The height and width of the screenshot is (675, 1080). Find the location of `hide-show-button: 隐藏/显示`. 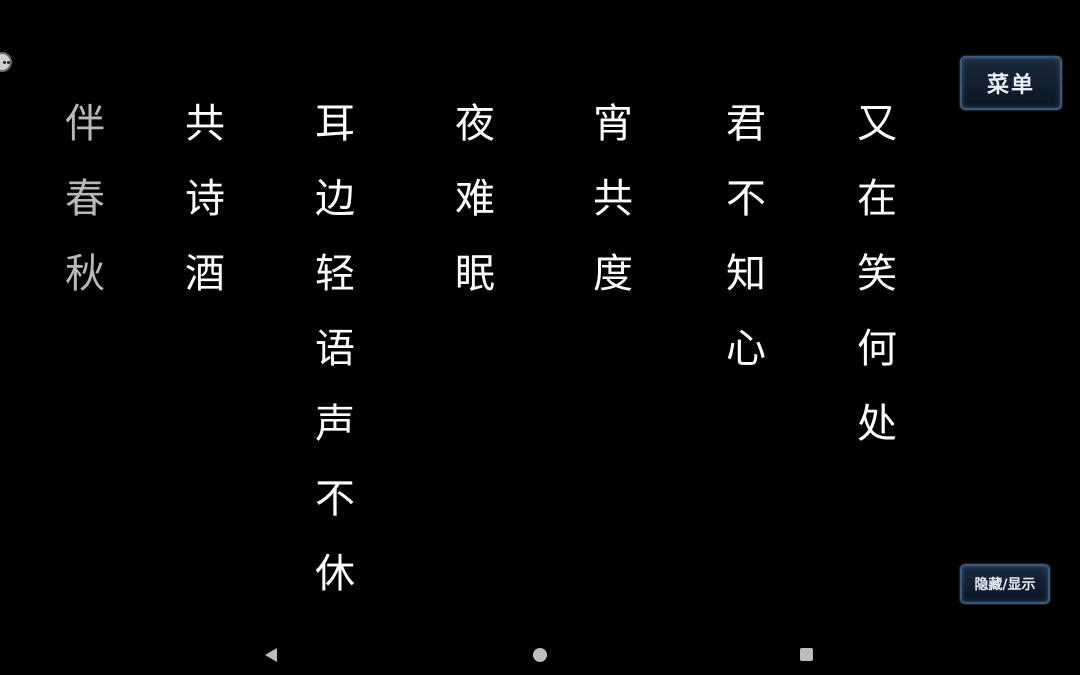

hide-show-button: 隐藏/显示 is located at coordinates (1005, 584).